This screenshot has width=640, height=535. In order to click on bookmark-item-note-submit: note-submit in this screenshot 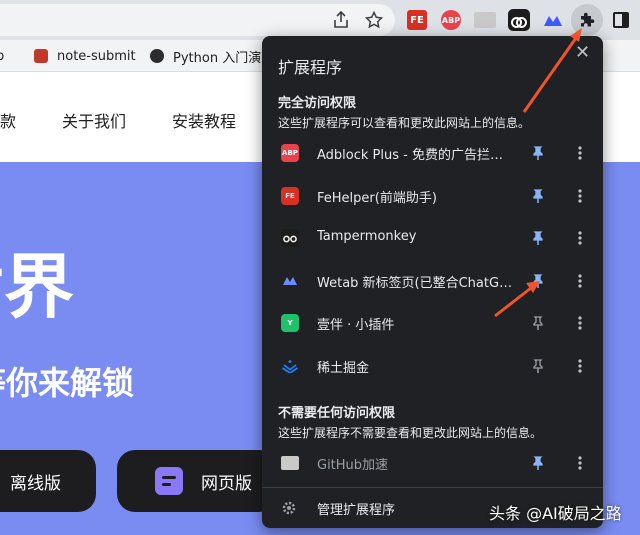, I will do `click(85, 56)`.